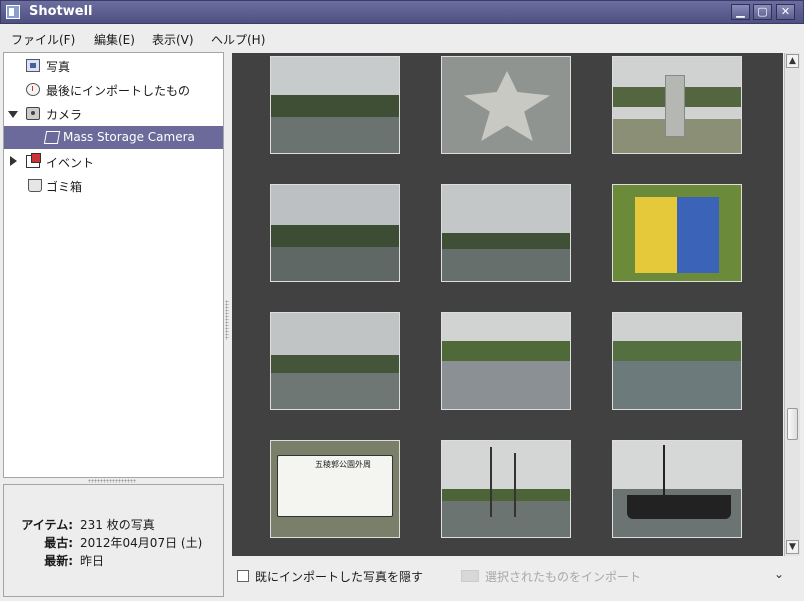 The image size is (804, 601). What do you see at coordinates (243, 576) in the screenshot?
I see `hide-imported-checkbox` at bounding box center [243, 576].